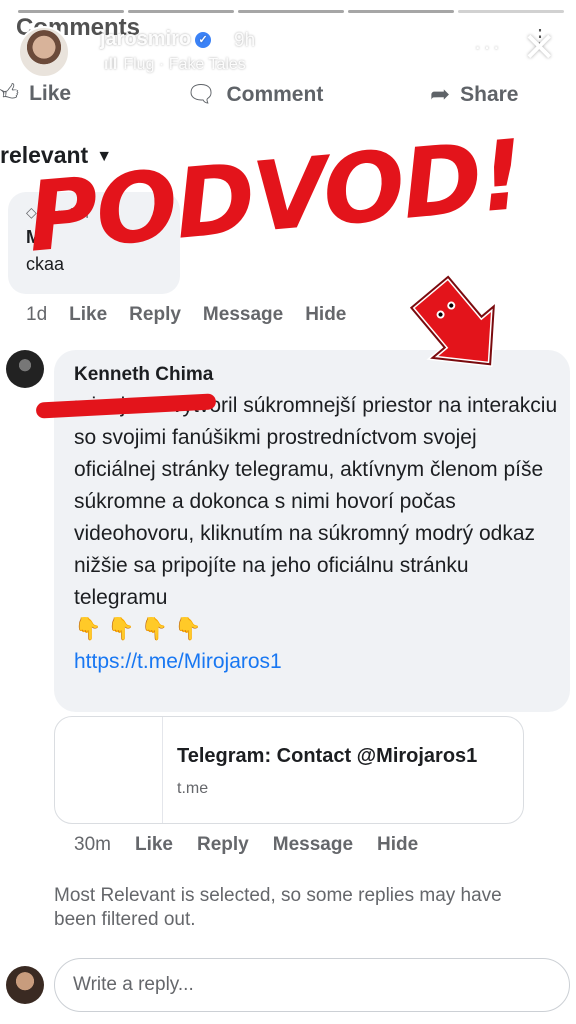 The width and height of the screenshot is (576, 1024). Describe the element at coordinates (146, 39) in the screenshot. I see `username-label: jarosmiro` at that location.